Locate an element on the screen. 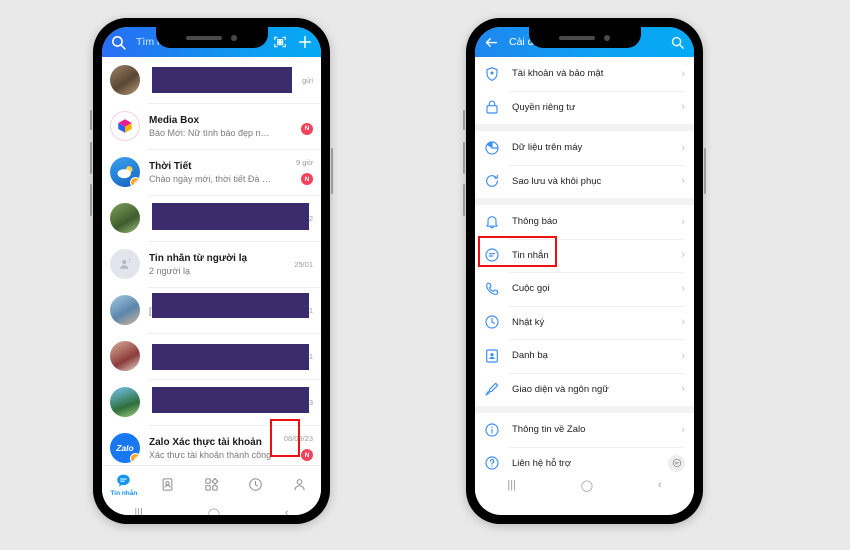 This screenshot has height=550, width=850. settings-row-account-security: Tài khoản và bảo mật › is located at coordinates (584, 74).